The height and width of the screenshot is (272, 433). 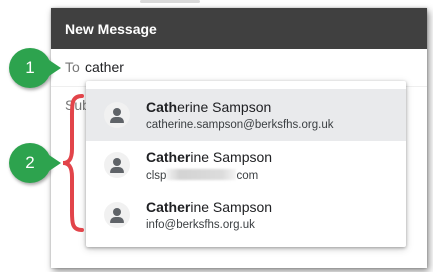 I want to click on email-visible-prefix: clsp, so click(x=156, y=176).